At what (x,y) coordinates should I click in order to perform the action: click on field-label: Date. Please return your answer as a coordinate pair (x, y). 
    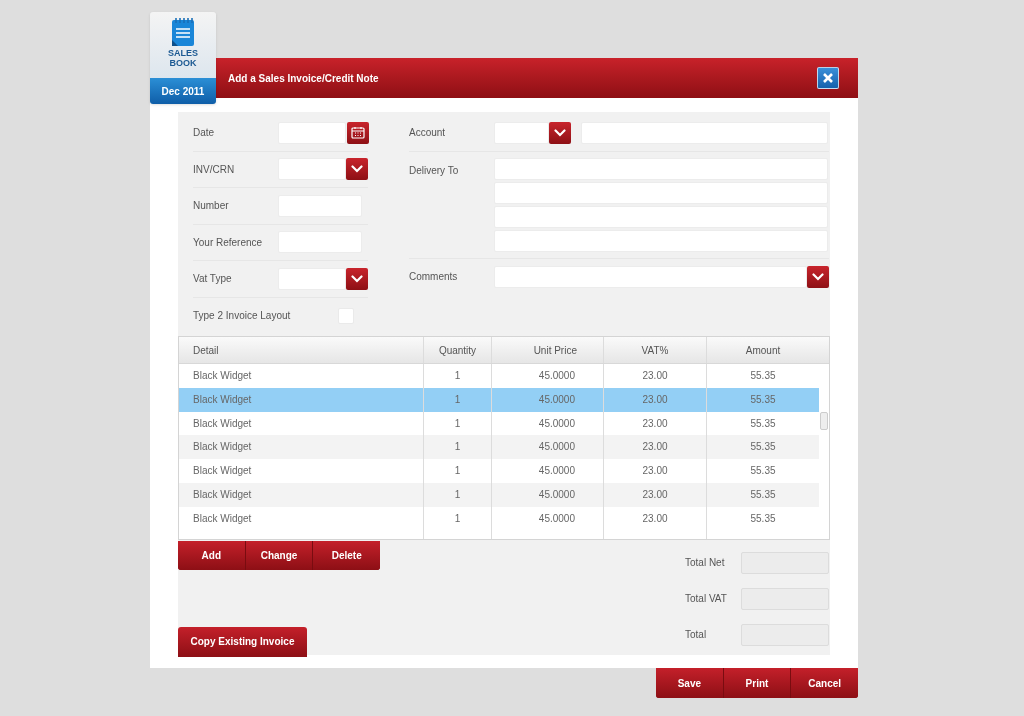
    Looking at the image, I should click on (204, 133).